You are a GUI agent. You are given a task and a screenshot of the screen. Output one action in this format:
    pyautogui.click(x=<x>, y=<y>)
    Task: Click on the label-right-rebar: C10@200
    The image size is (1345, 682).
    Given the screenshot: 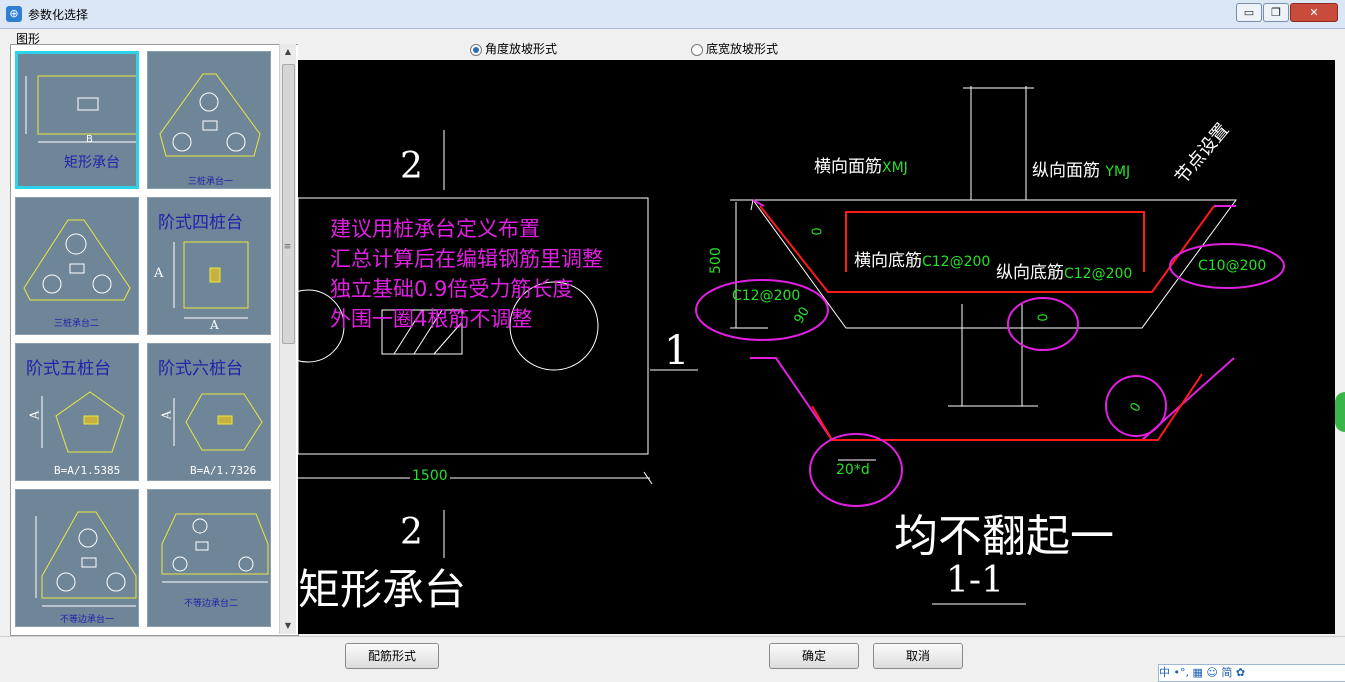 What is the action you would take?
    pyautogui.click(x=1232, y=266)
    